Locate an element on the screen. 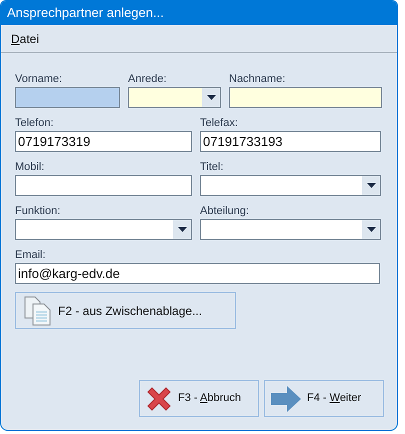 Image resolution: width=405 pixels, height=434 pixels. arrow-right-icon is located at coordinates (286, 399).